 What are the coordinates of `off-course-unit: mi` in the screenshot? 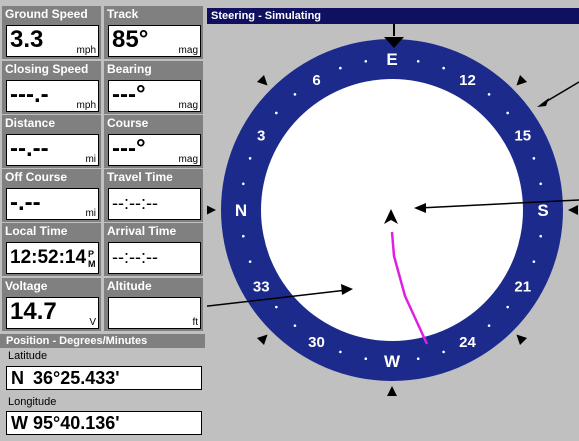 It's located at (90, 213).